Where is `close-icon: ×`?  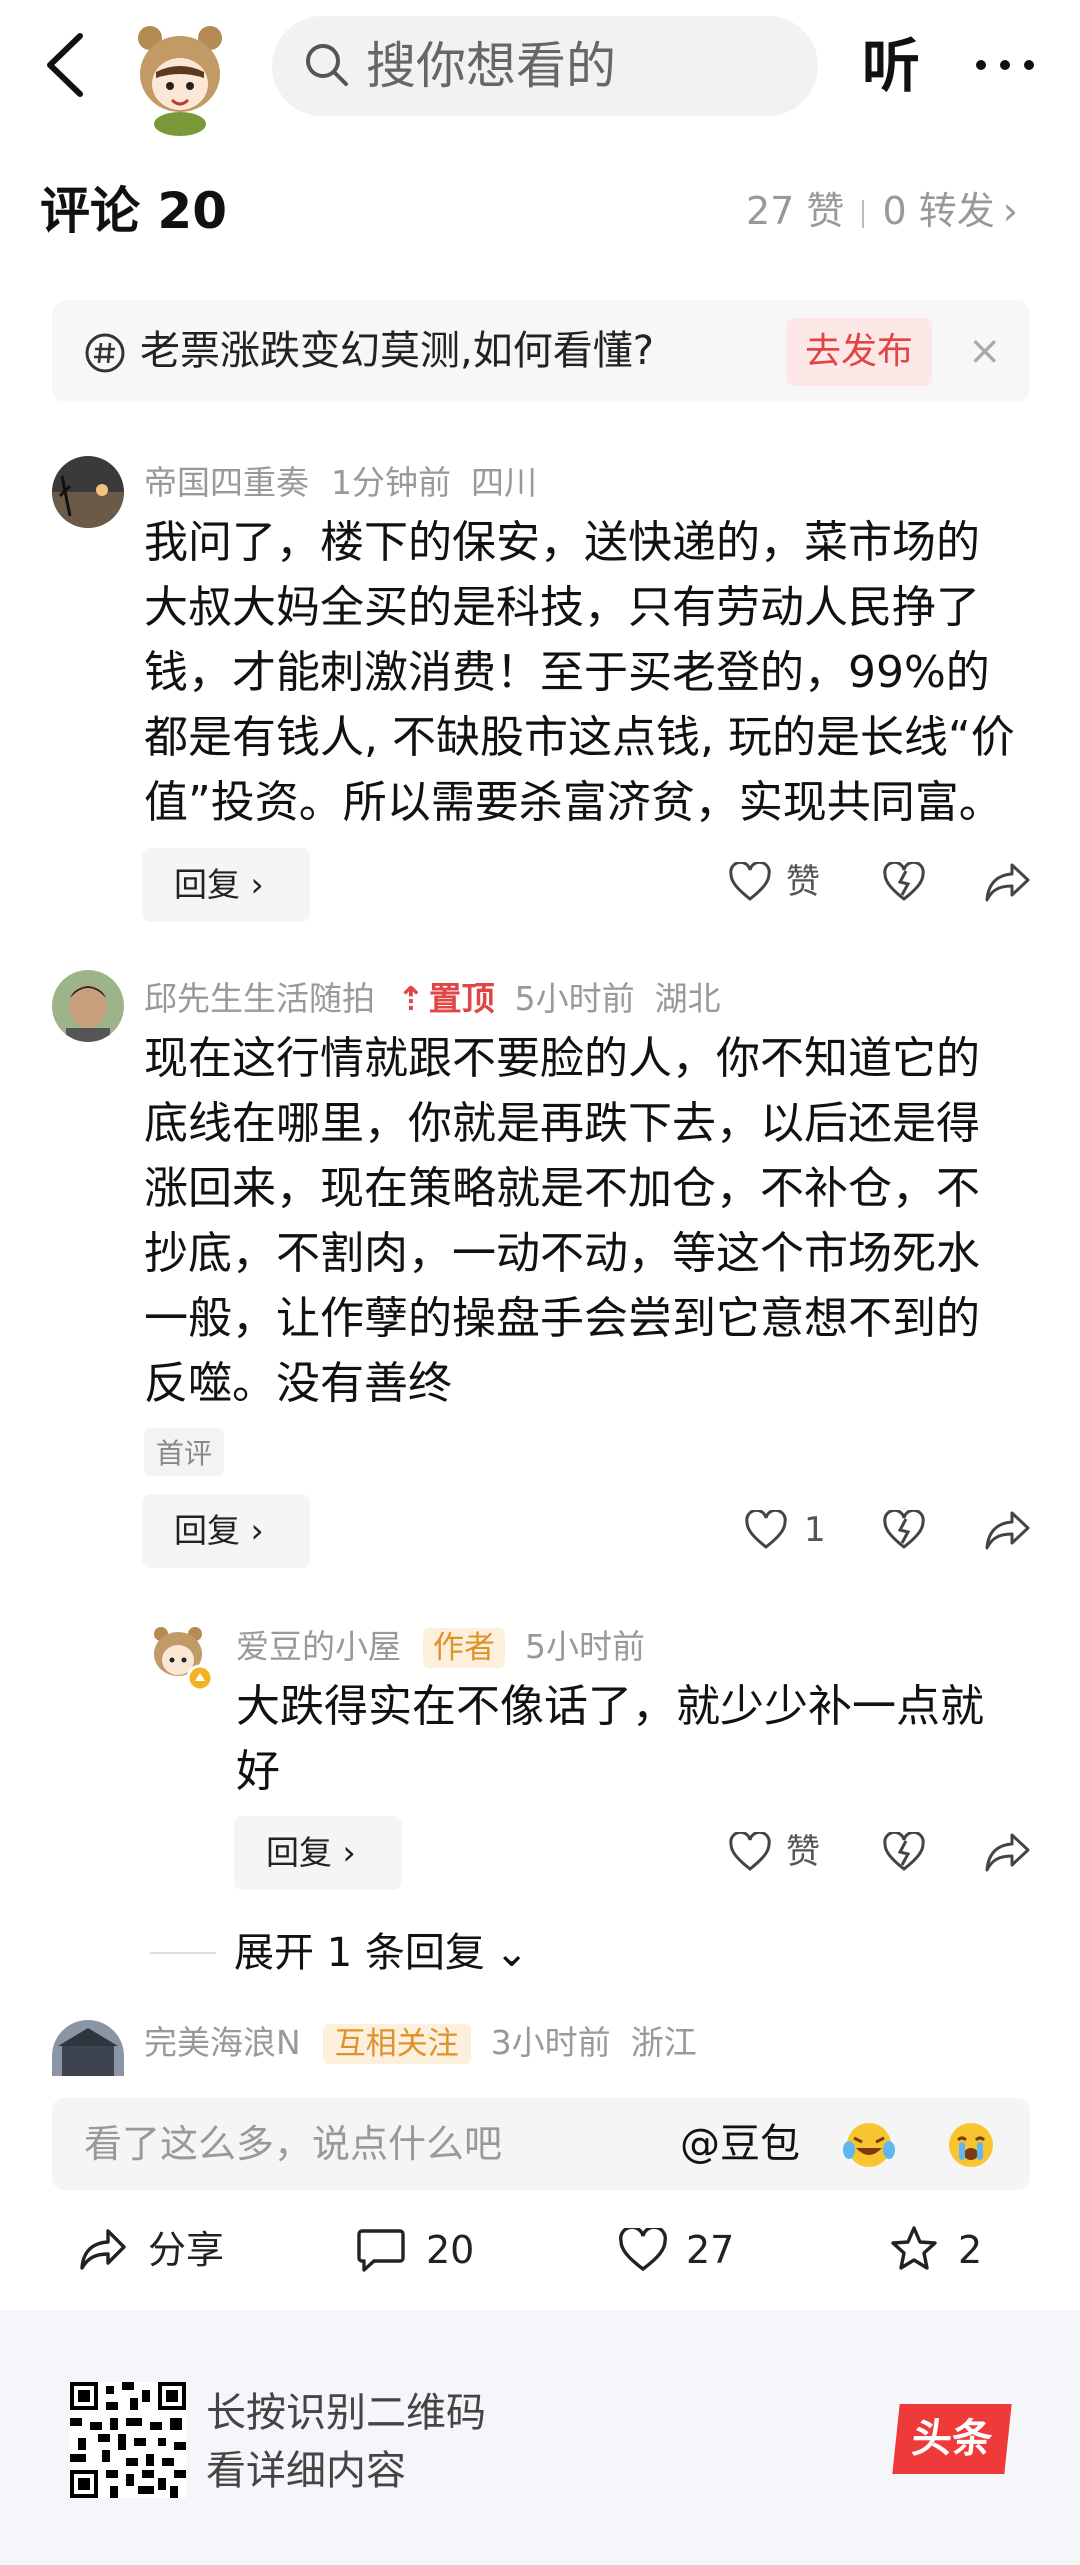 close-icon: × is located at coordinates (985, 351).